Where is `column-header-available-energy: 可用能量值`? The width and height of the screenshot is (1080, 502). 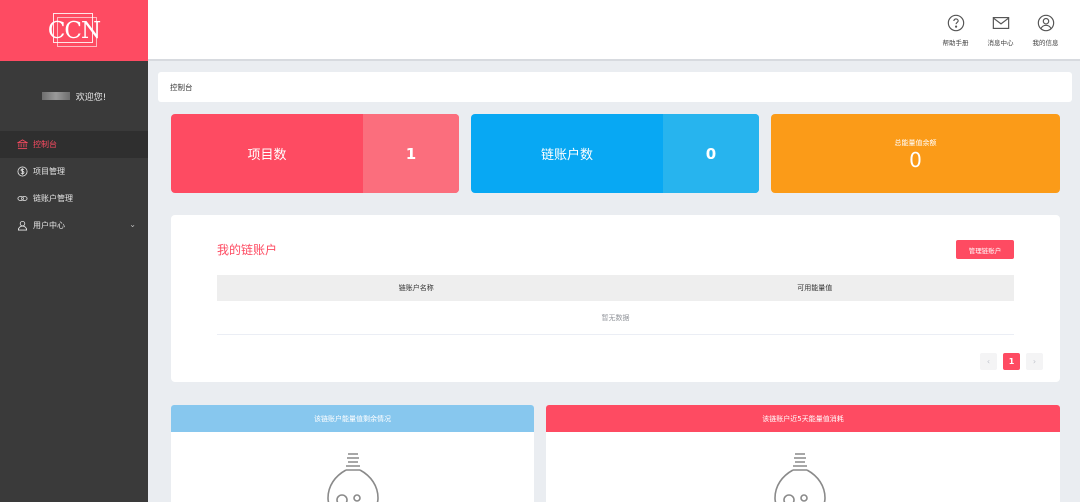 column-header-available-energy: 可用能量值 is located at coordinates (815, 288).